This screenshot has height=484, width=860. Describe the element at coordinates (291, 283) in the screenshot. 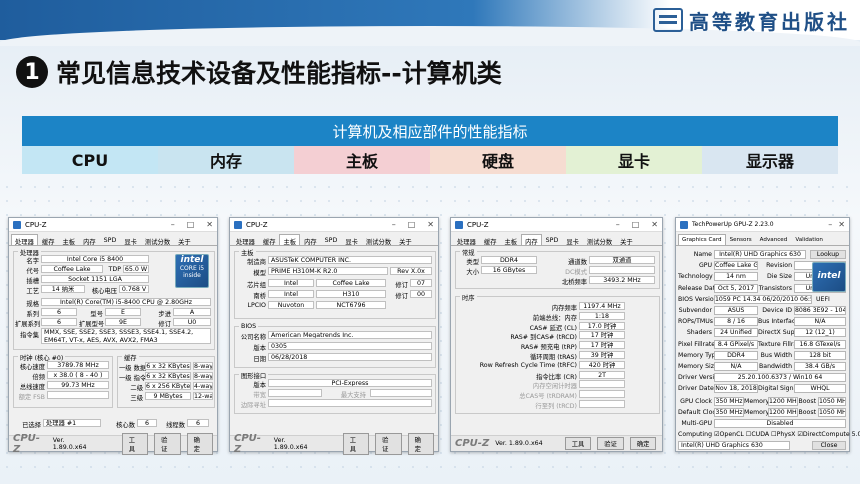

I see `field-value: Intel` at that location.